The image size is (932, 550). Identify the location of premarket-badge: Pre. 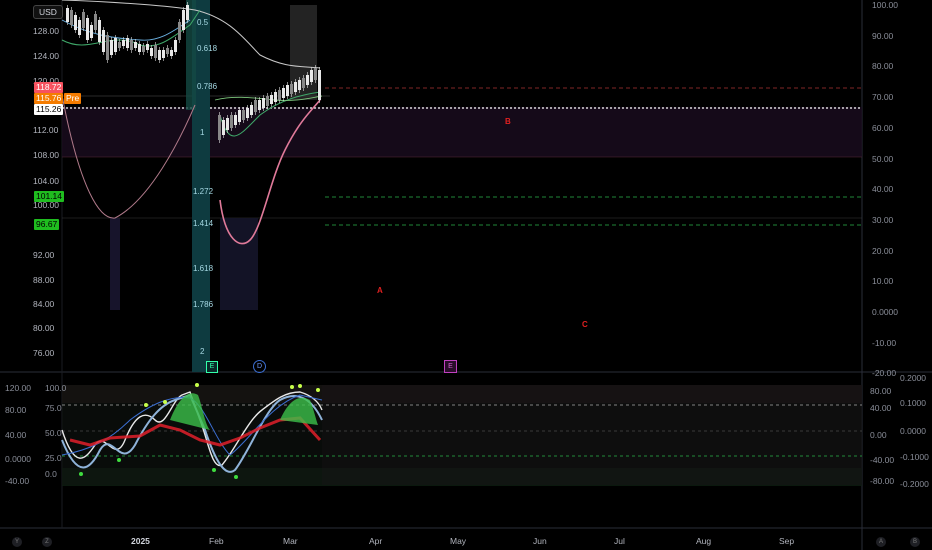
(73, 98).